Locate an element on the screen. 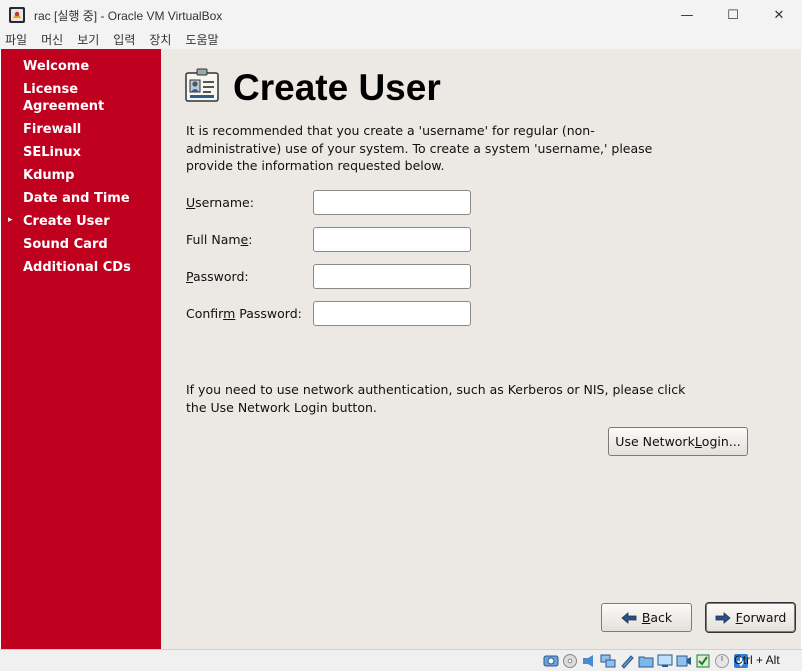 This screenshot has width=802, height=671. forward-button: Forward is located at coordinates (750, 617).